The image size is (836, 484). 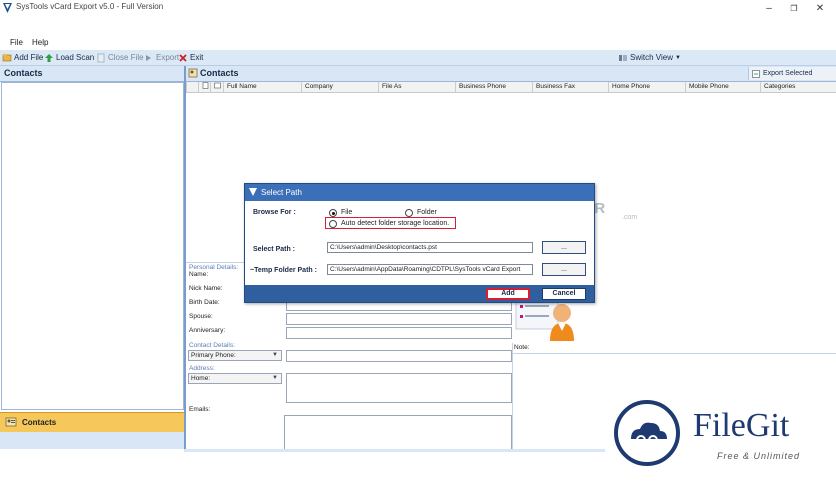 I want to click on contacts-nav-button: Contacts, so click(x=92, y=422).